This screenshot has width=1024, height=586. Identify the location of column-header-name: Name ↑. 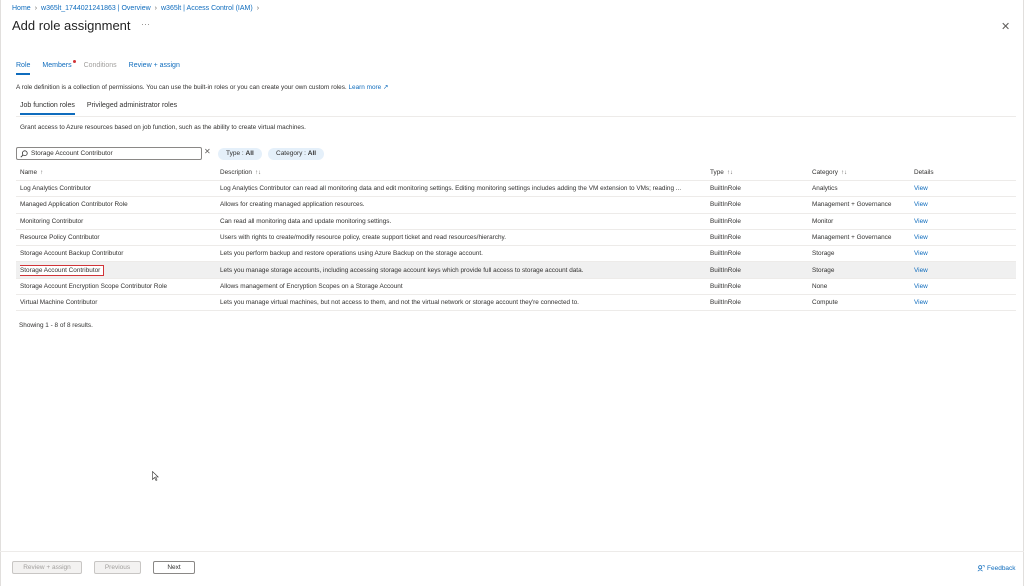
(118, 172).